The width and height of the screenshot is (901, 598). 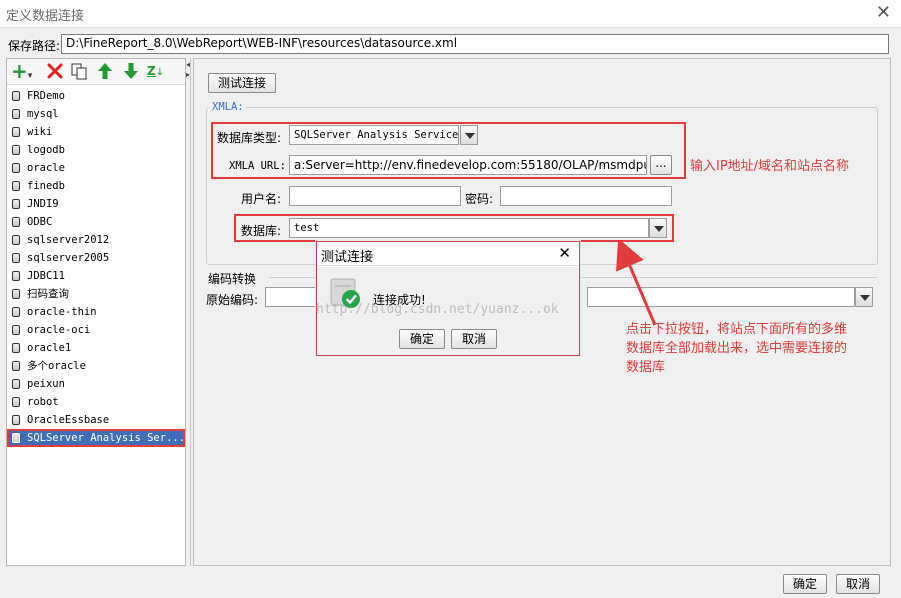 I want to click on dialog-message: 连接成功!, so click(x=399, y=300).